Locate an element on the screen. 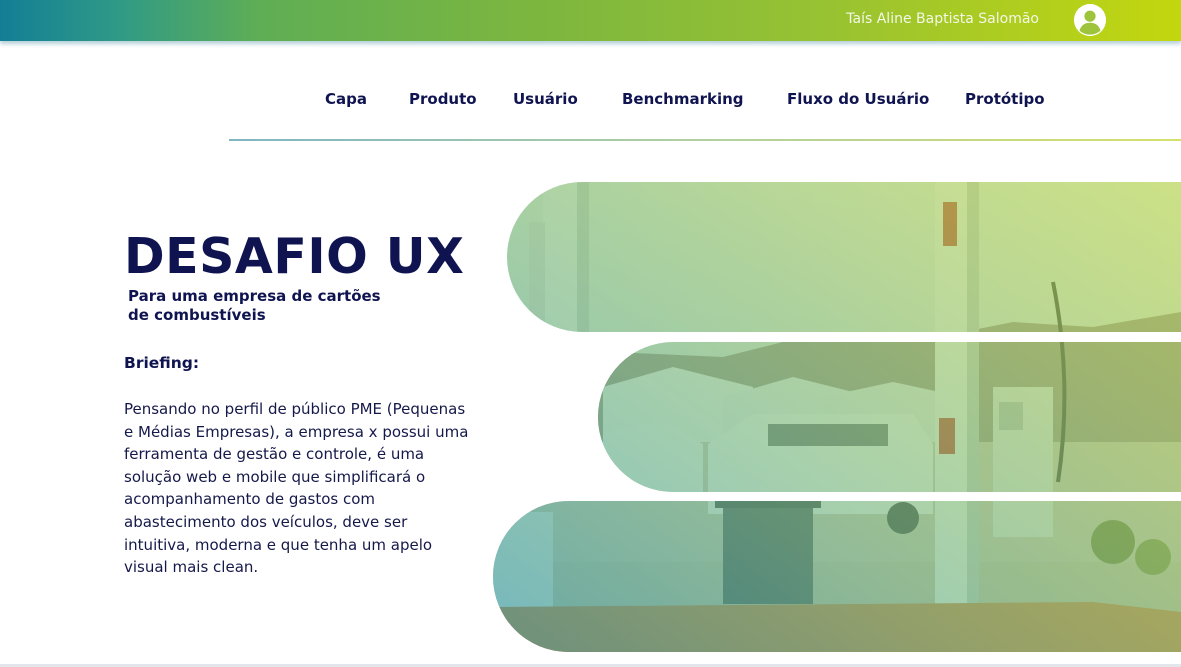 Image resolution: width=1181 pixels, height=667 pixels. nav-item-produto: Produto is located at coordinates (443, 99).